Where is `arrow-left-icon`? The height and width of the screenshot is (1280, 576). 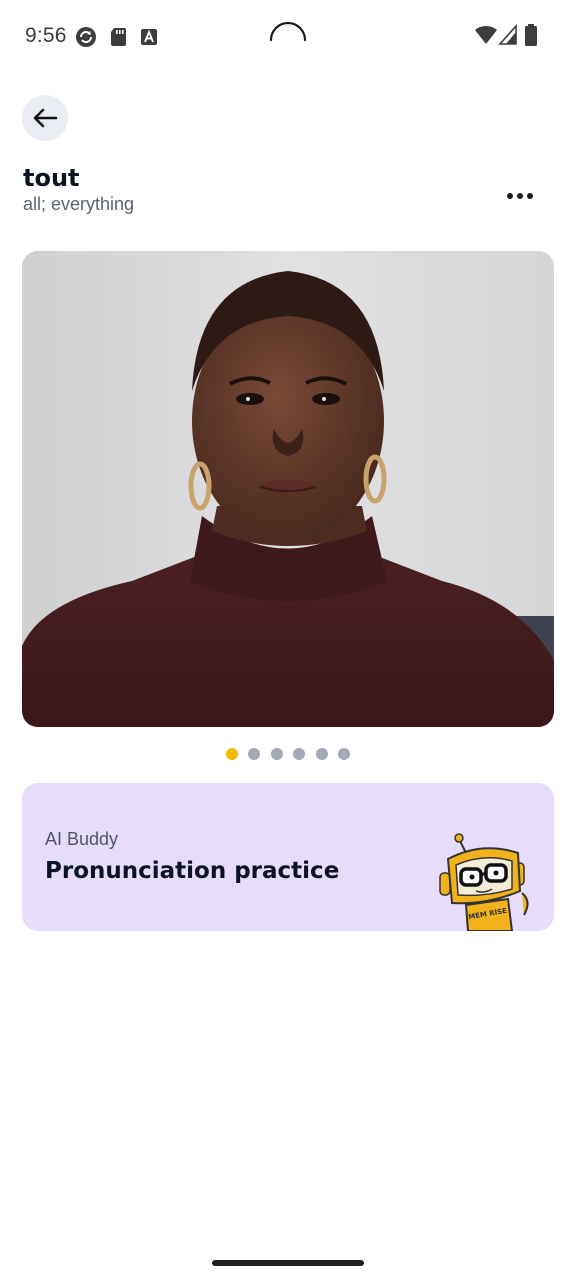 arrow-left-icon is located at coordinates (45, 118).